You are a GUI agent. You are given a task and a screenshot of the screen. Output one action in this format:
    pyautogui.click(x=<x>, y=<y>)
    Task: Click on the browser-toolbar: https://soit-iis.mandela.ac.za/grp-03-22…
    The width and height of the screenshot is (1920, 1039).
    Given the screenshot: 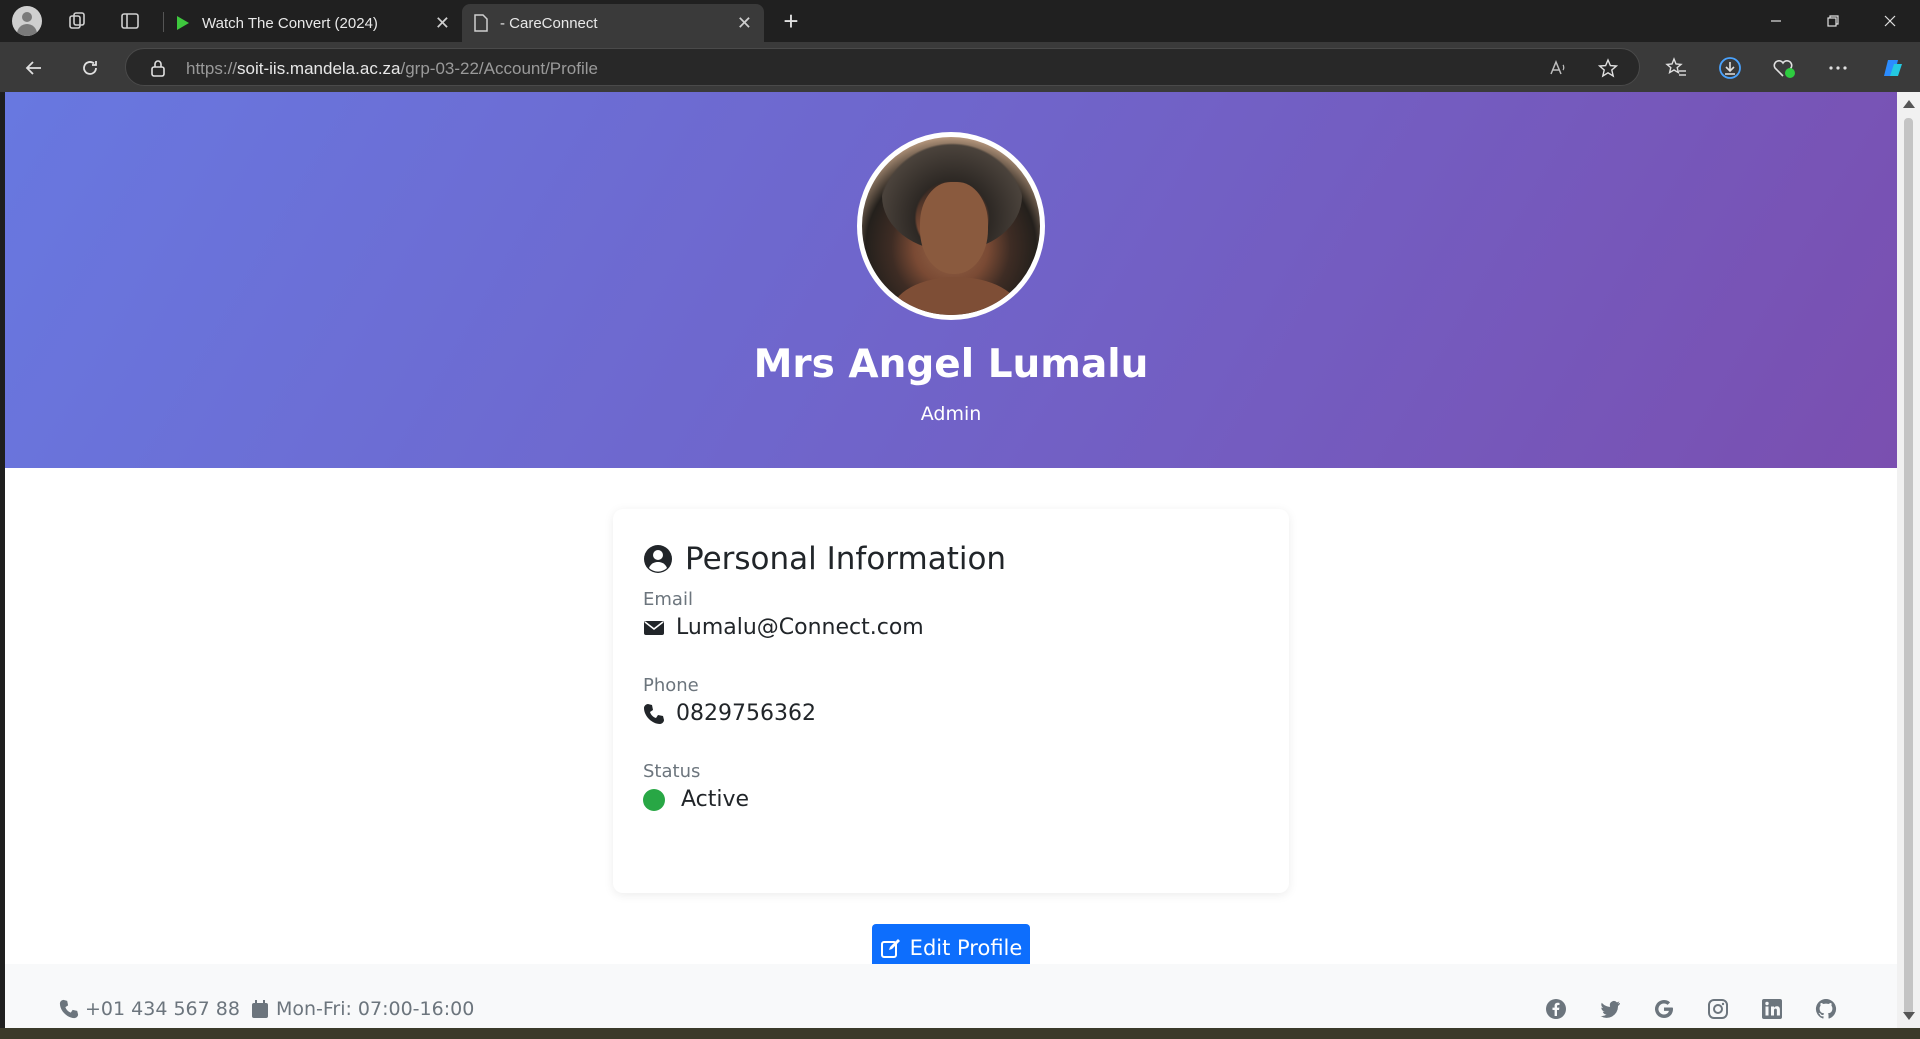 What is the action you would take?
    pyautogui.click(x=960, y=67)
    